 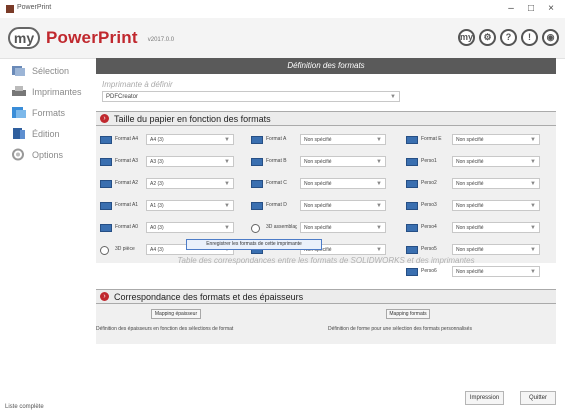 What do you see at coordinates (57, 91) in the screenshot?
I see `sidebar-item-label: Imprimantes` at bounding box center [57, 91].